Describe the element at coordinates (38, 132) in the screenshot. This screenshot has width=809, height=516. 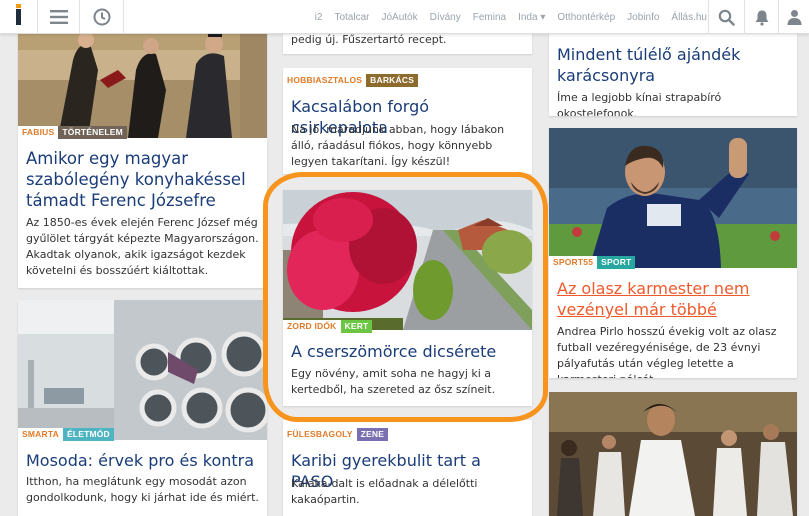
I see `author-tag: FABIUS` at that location.